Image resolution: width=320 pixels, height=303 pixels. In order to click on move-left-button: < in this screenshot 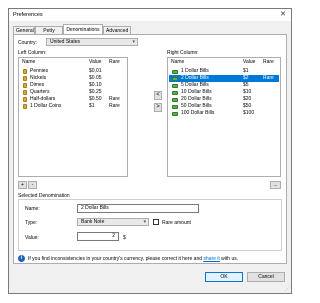, I will do `click(158, 95)`.